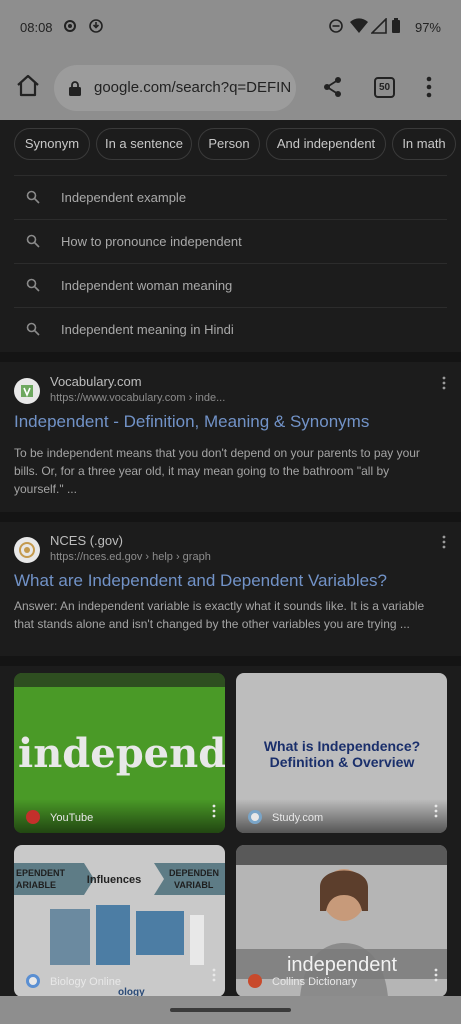 The height and width of the screenshot is (1024, 461). I want to click on collins-icon, so click(255, 981).